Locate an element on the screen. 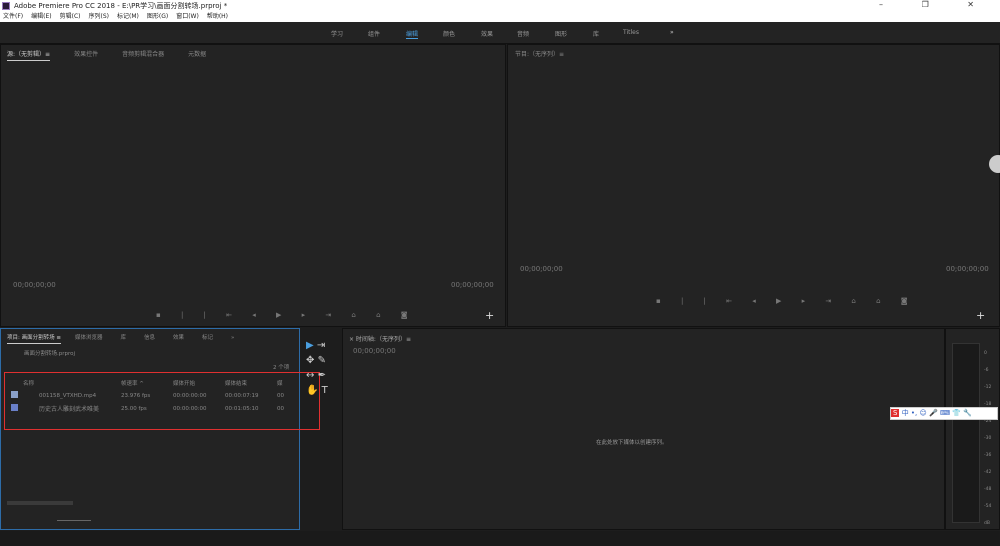  meter-tick: -12 is located at coordinates (988, 387).